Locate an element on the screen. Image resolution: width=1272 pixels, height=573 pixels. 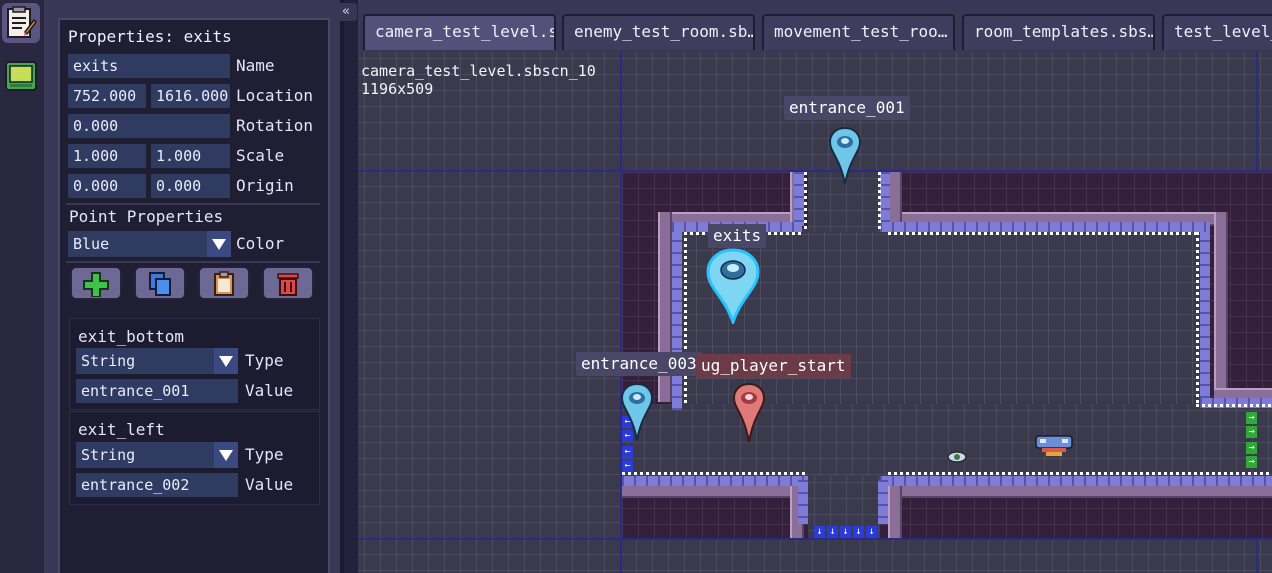
add-property-icon is located at coordinates (96, 284).